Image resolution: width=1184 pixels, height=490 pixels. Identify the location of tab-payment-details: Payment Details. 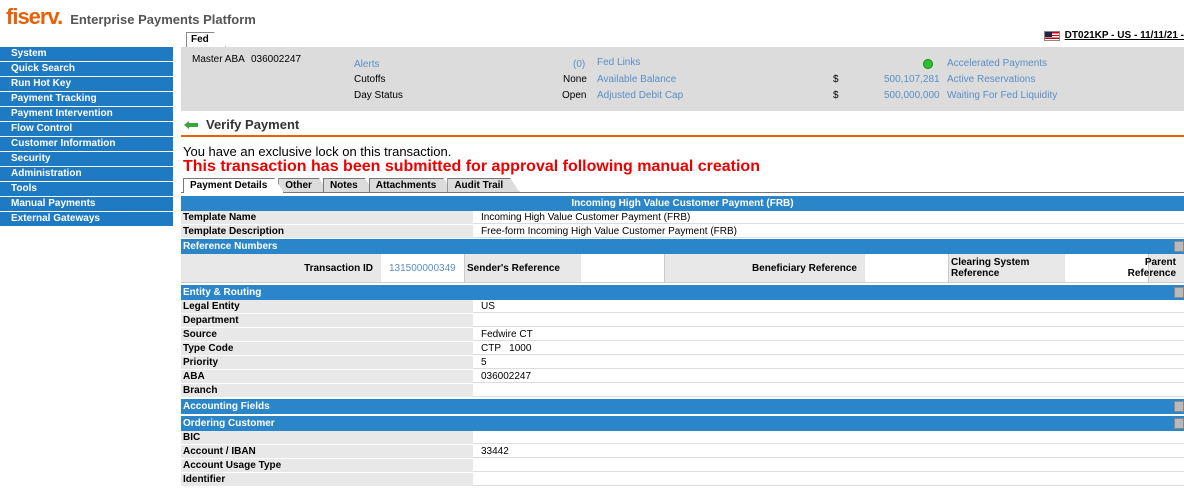
(233, 185).